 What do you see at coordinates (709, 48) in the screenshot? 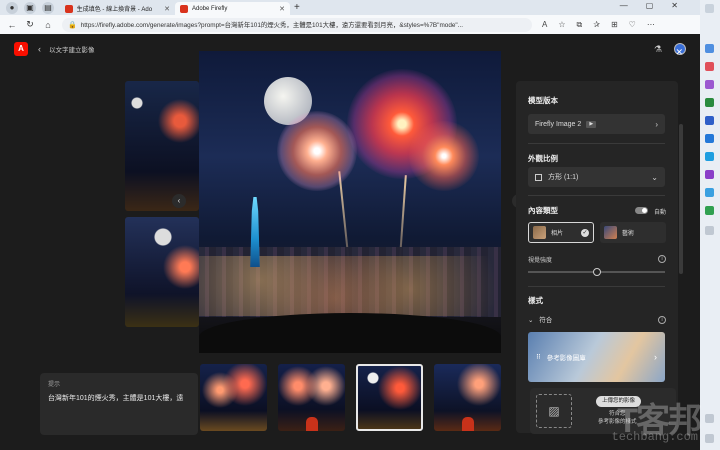
I see `copilot-icon` at bounding box center [709, 48].